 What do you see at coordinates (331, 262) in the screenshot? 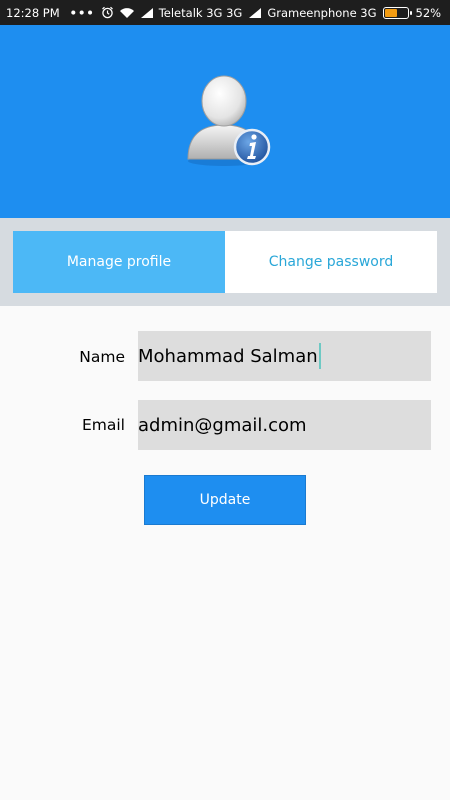
I see `tab-change-password: Change password` at bounding box center [331, 262].